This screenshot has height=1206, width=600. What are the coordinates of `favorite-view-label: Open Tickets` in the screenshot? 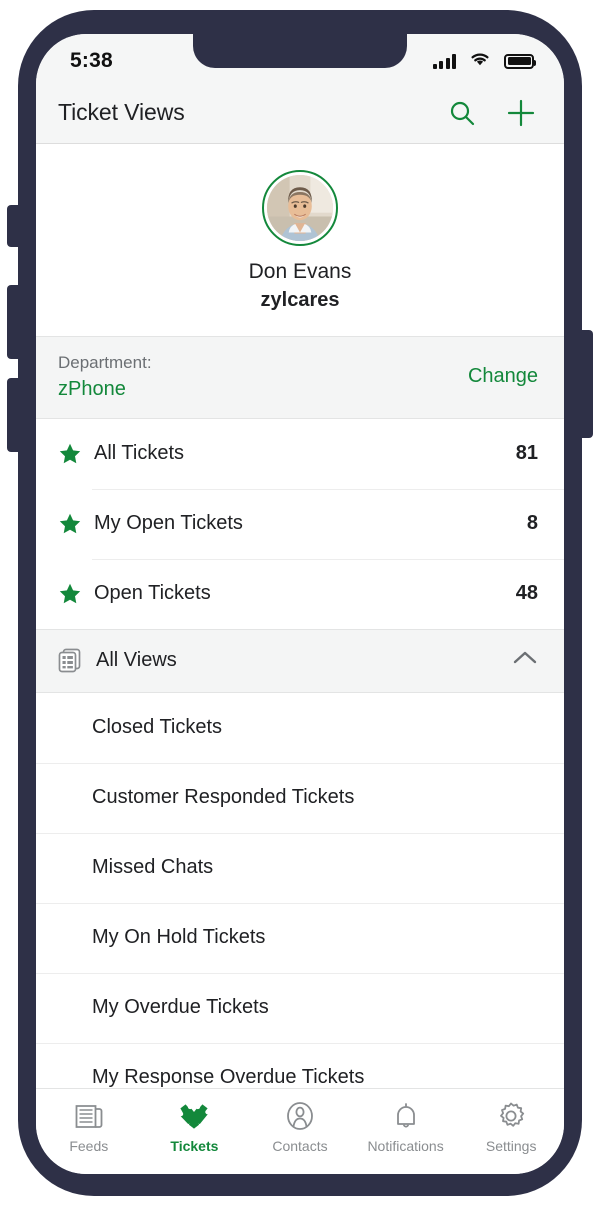 It's located at (152, 593).